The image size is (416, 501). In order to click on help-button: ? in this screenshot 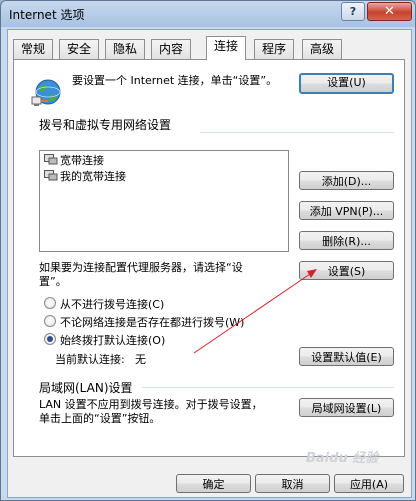, I will do `click(353, 11)`.